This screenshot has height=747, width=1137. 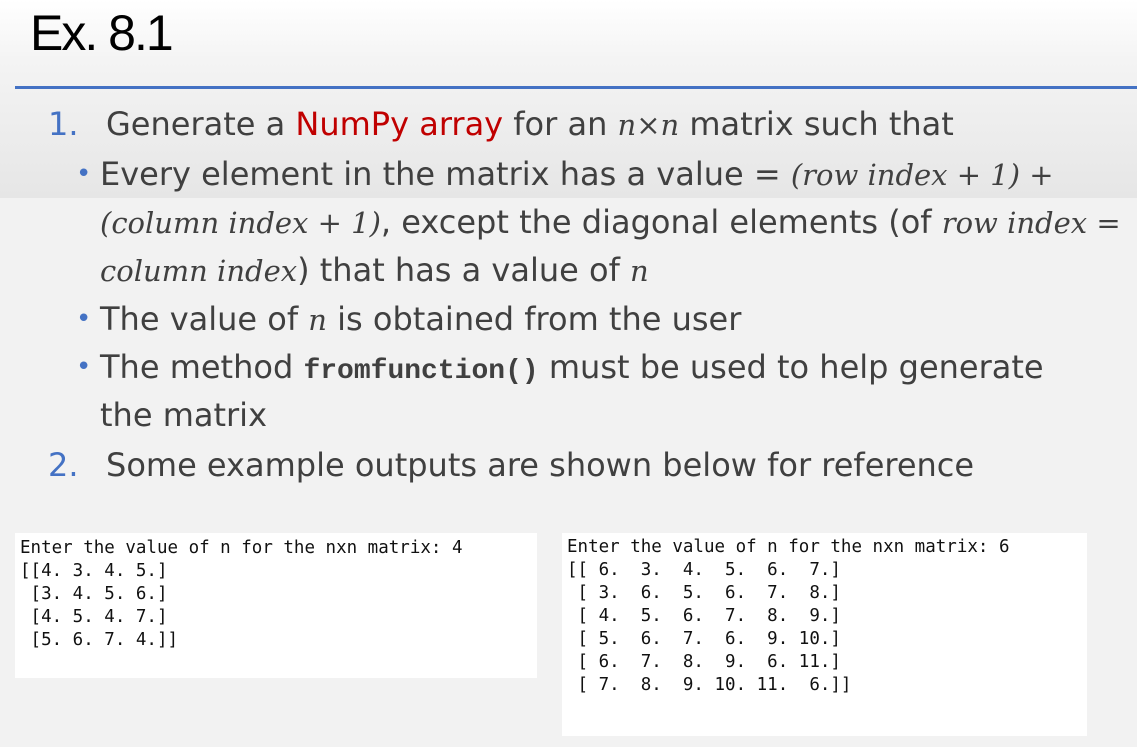 I want to click on bullet-2-text-post: is obtained from the user, so click(x=534, y=319).